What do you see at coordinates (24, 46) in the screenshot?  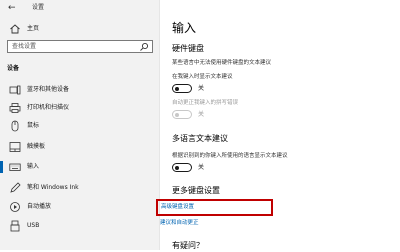 I see `search-placeholder: 查找设置` at bounding box center [24, 46].